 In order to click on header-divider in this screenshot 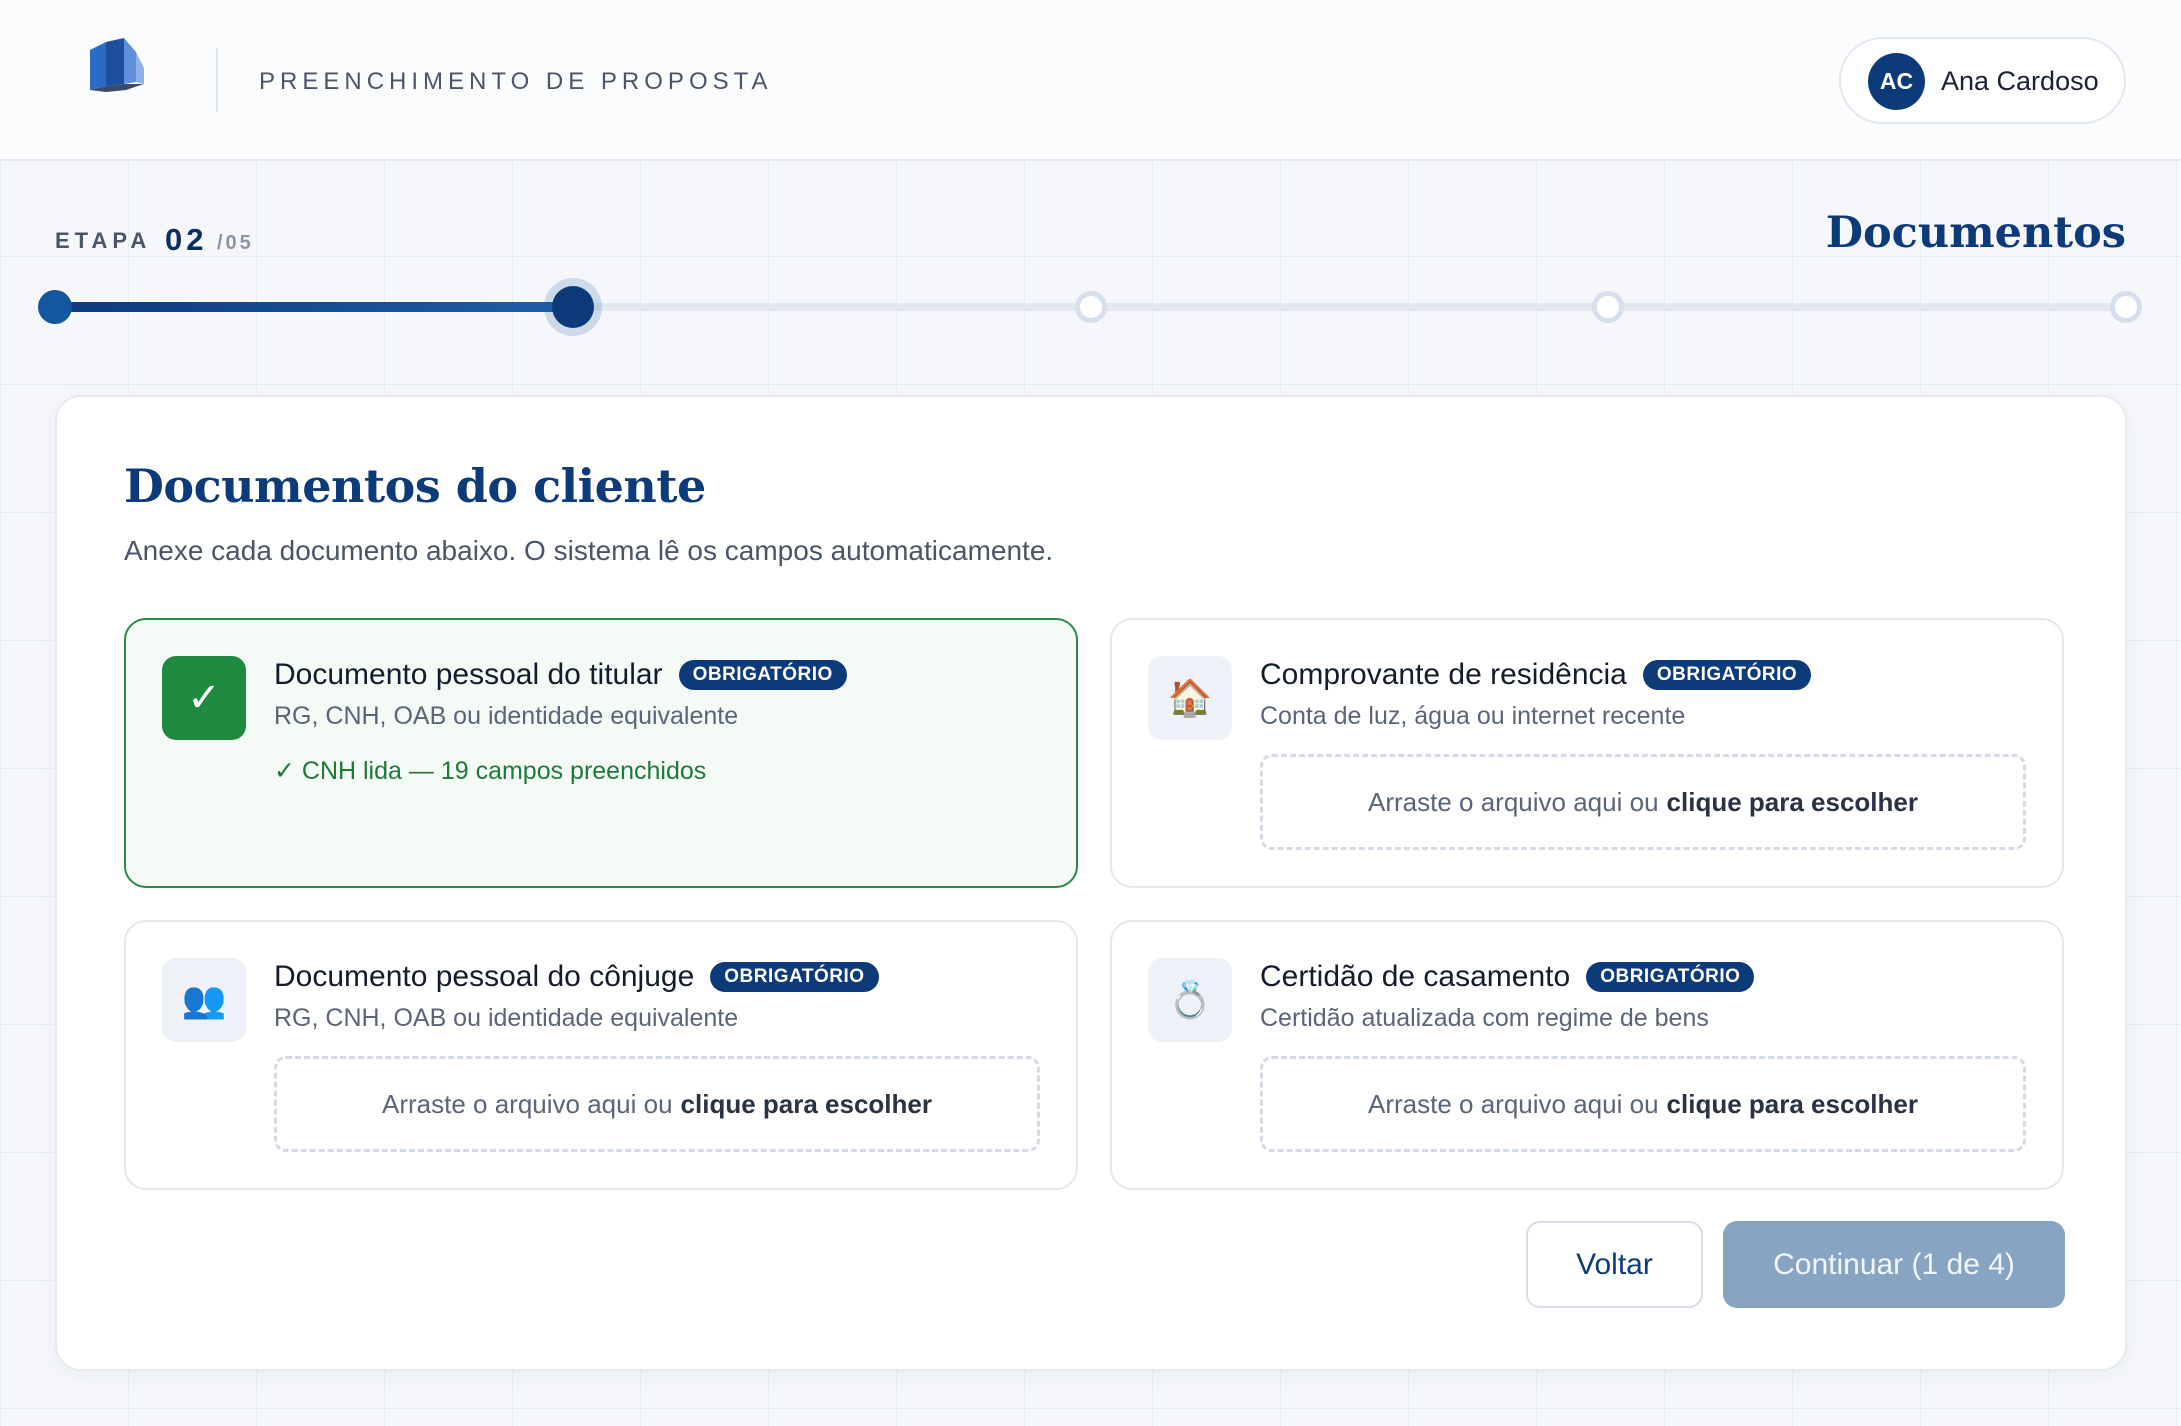, I will do `click(217, 80)`.